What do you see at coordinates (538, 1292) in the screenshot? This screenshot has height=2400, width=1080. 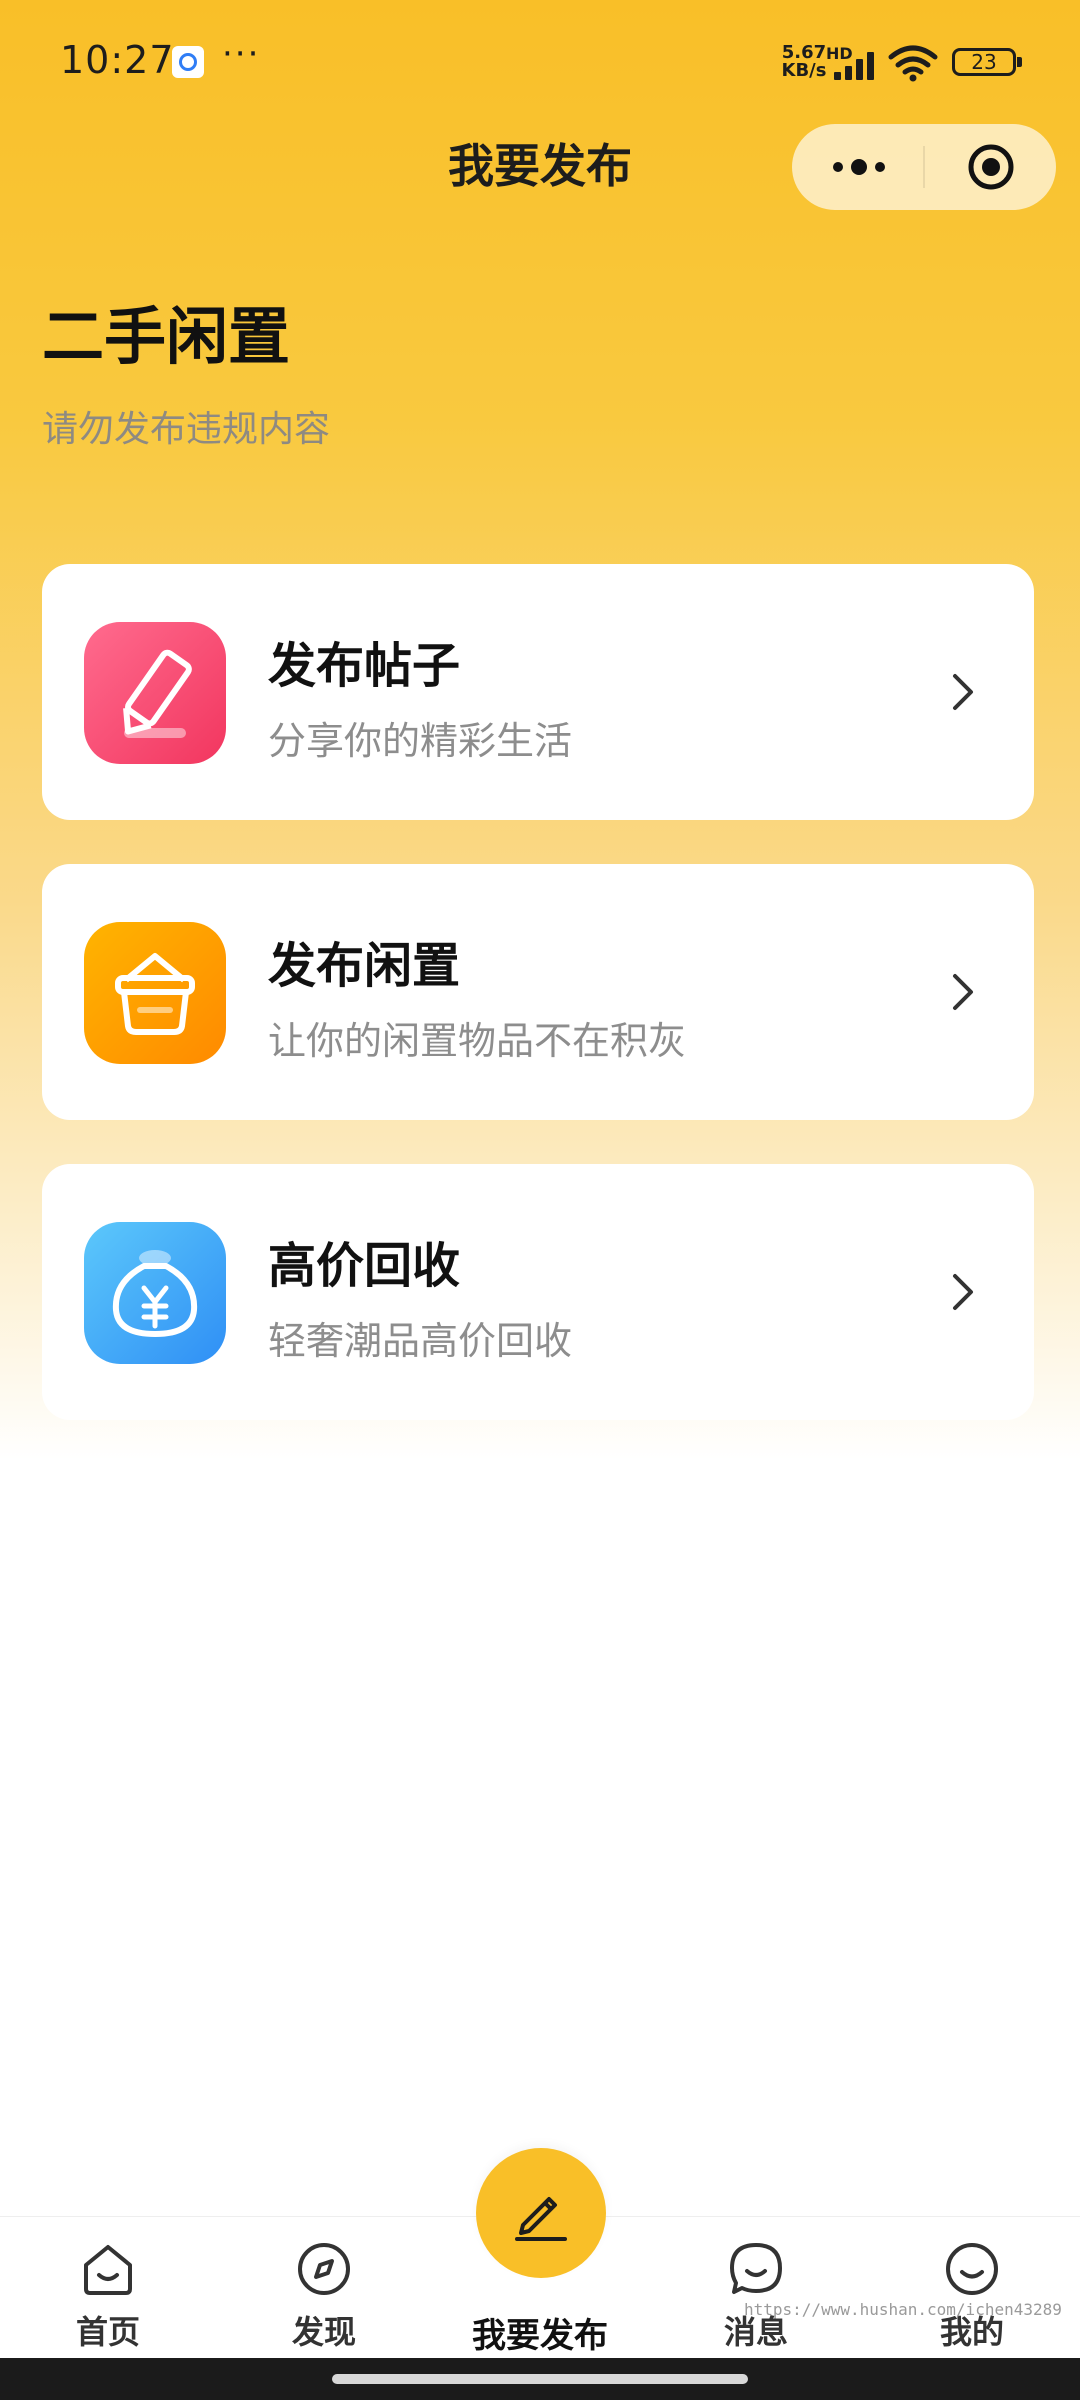 I see `recycle-card: 高价回收 轻奢潮品高价回收` at bounding box center [538, 1292].